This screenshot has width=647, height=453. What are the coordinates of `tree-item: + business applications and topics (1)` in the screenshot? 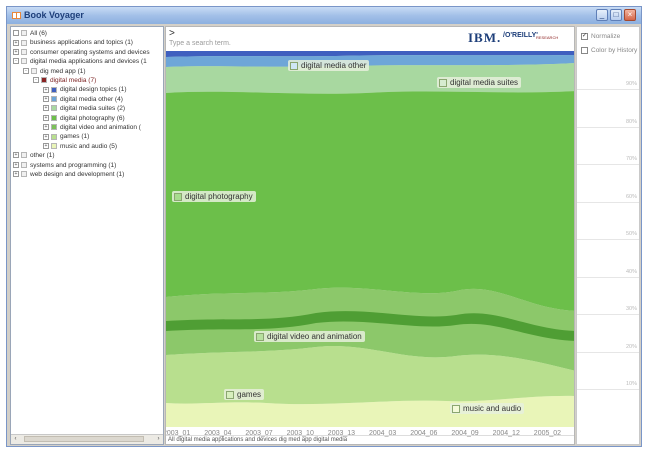 It's located at (73, 42).